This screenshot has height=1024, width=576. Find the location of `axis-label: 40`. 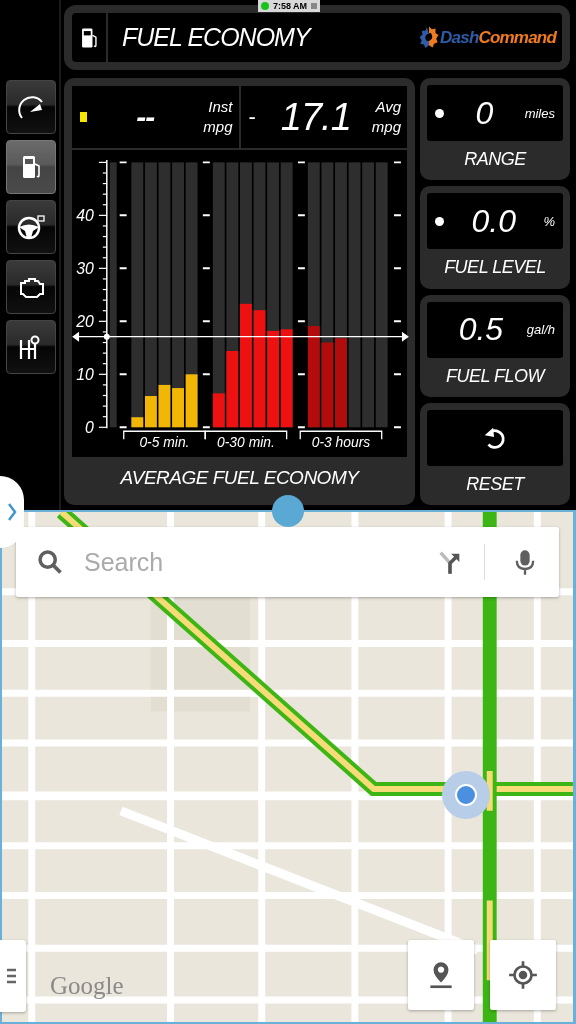

axis-label: 40 is located at coordinates (85, 216).